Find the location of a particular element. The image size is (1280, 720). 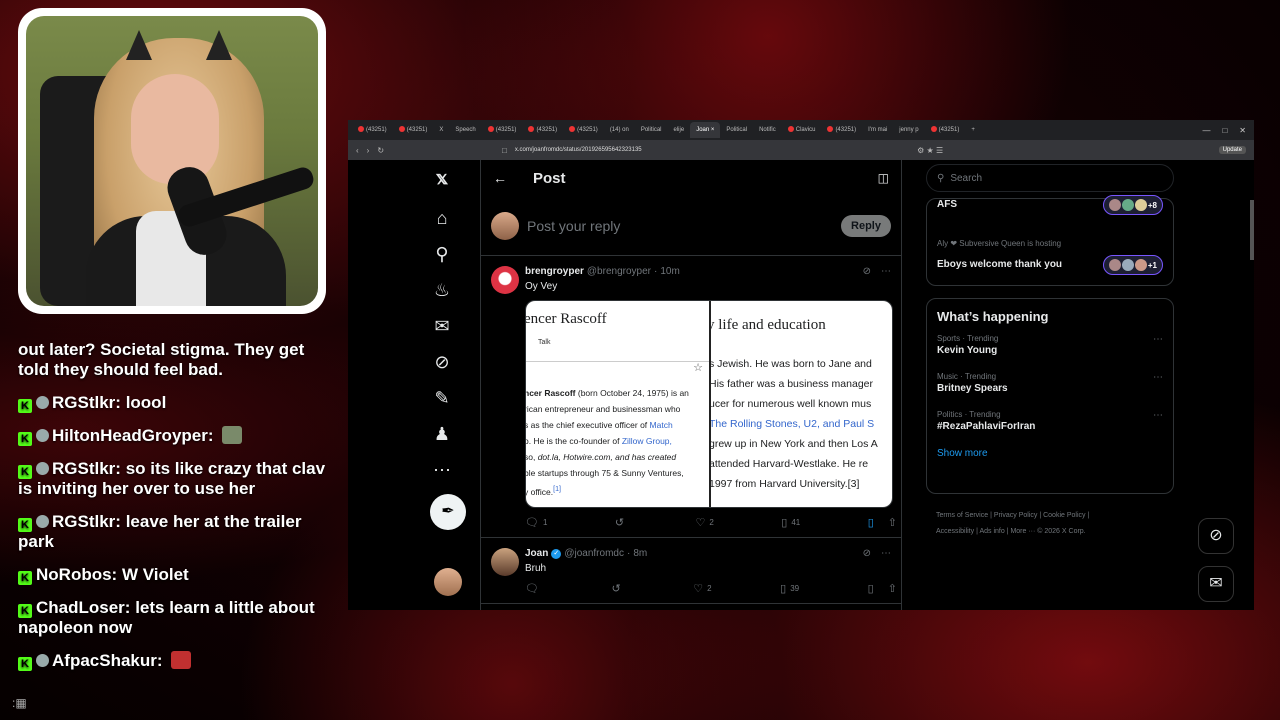

space-title: AFS is located at coordinates (947, 204).